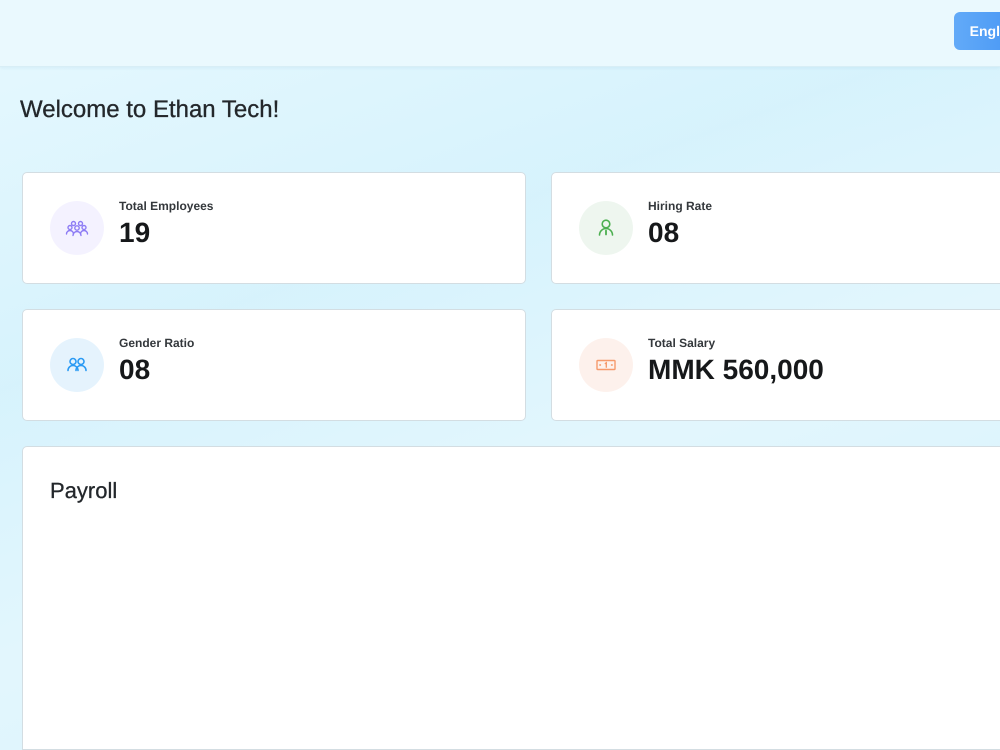  Describe the element at coordinates (977, 31) in the screenshot. I see `language-button: Engl` at that location.